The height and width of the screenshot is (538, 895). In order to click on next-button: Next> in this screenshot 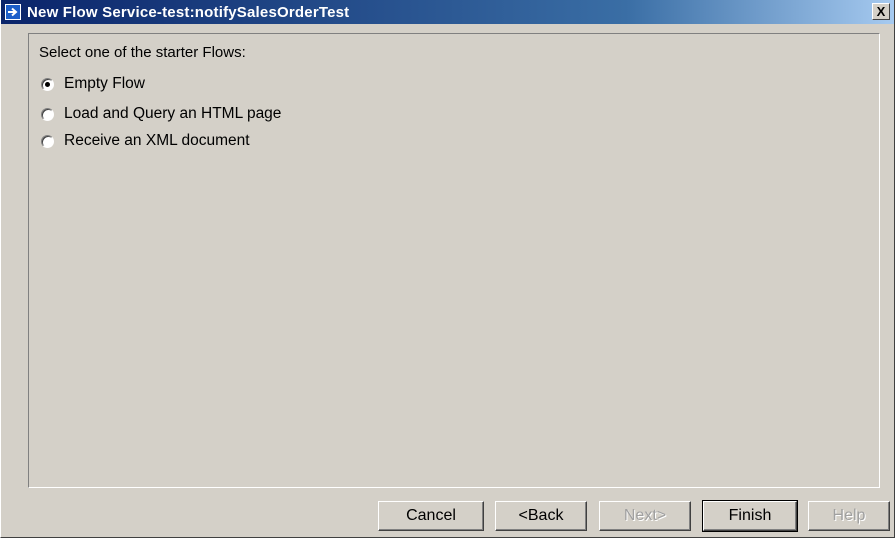, I will do `click(645, 516)`.